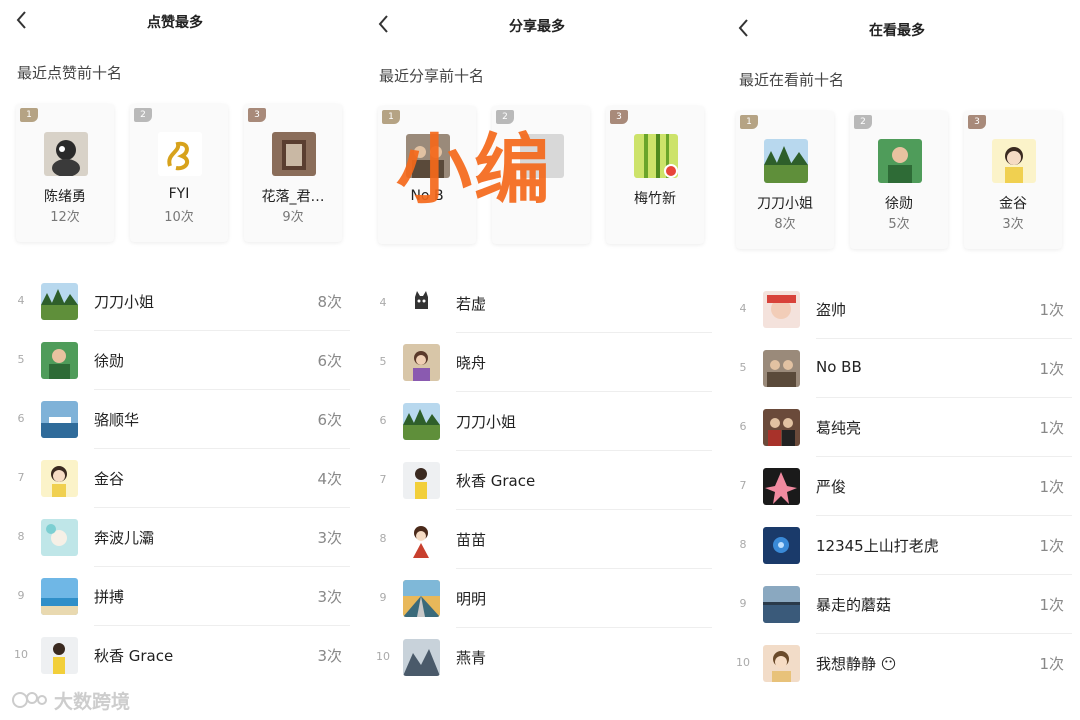 Image resolution: width=1080 pixels, height=720 pixels. Describe the element at coordinates (175, 419) in the screenshot. I see `list-item: 6 骆顺华 6次` at that location.